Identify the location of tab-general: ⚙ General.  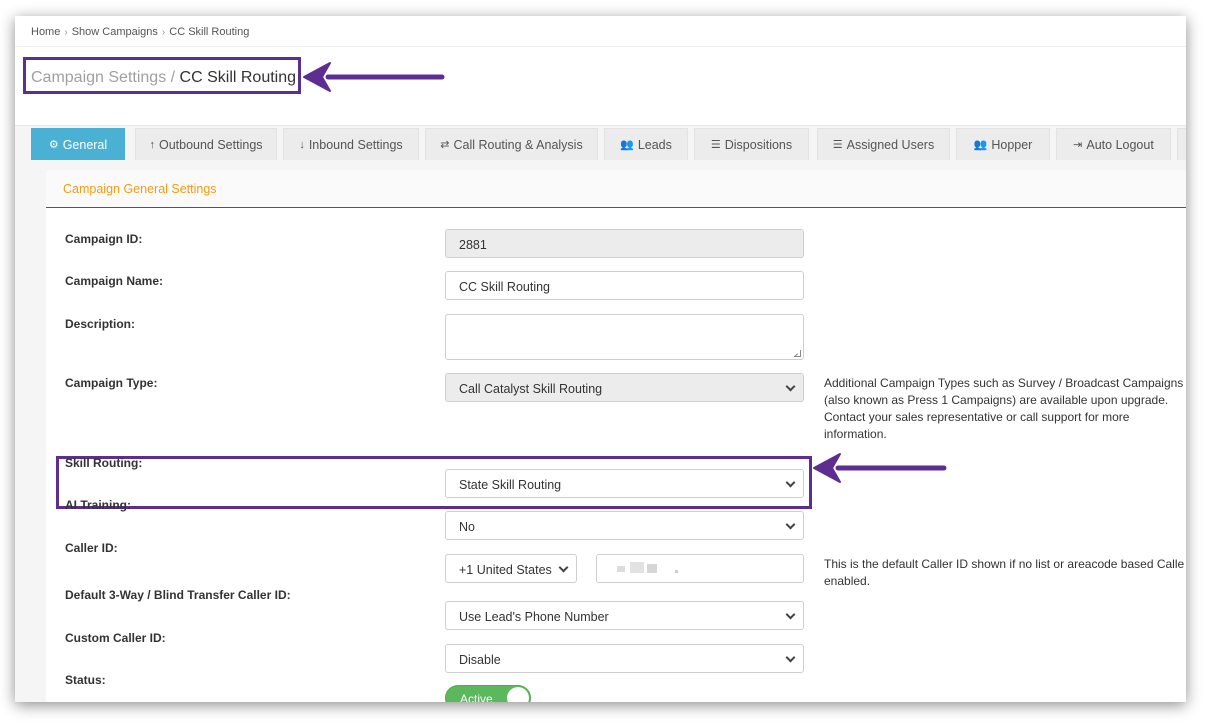
(78, 144).